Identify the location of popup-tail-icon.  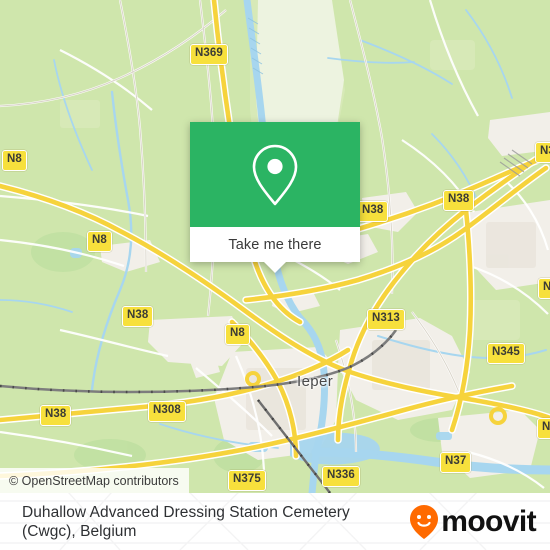
(275, 267).